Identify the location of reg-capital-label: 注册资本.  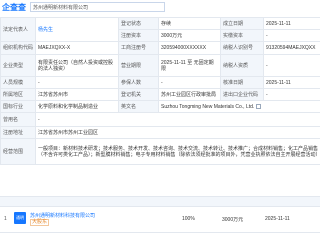
(138, 35).